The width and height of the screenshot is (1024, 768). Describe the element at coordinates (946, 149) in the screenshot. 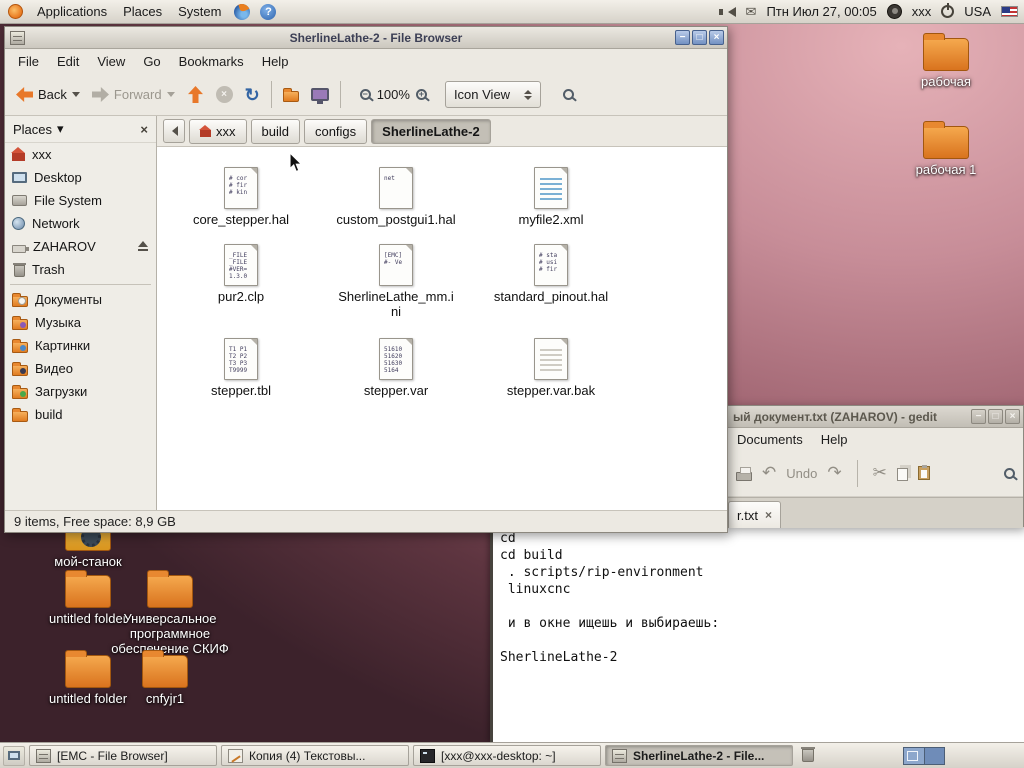

I see `desktop-icon-rabochaya-1: рабочая 1` at that location.